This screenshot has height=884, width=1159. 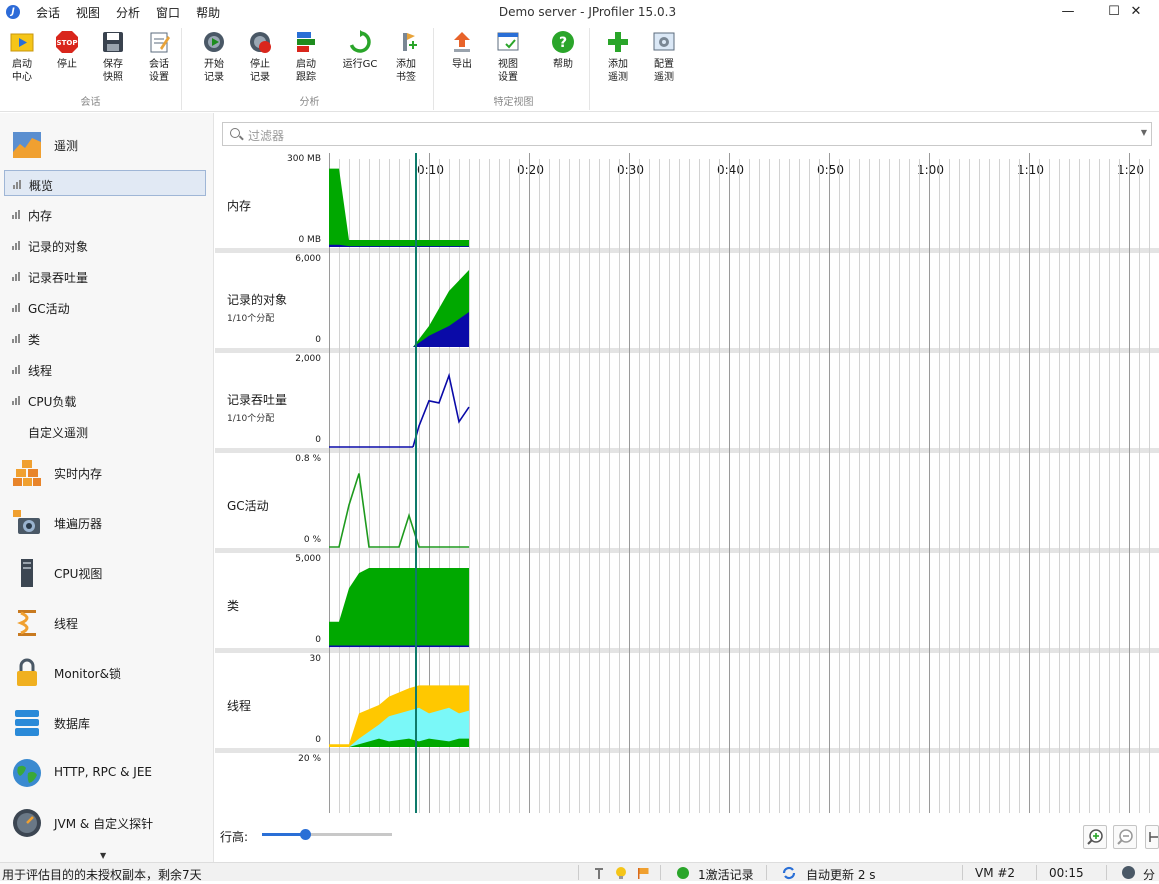 What do you see at coordinates (406, 77) in the screenshot?
I see `label-line2: 书签` at bounding box center [406, 77].